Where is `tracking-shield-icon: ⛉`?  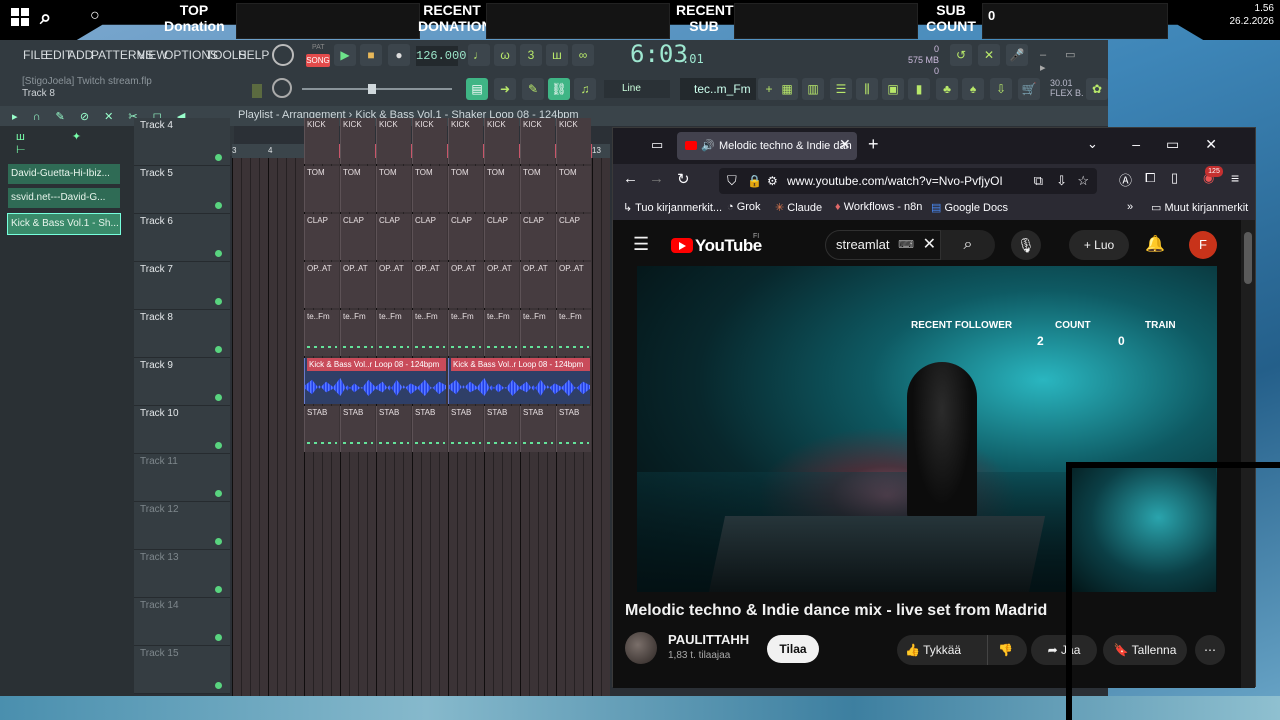 tracking-shield-icon: ⛉ is located at coordinates (732, 181).